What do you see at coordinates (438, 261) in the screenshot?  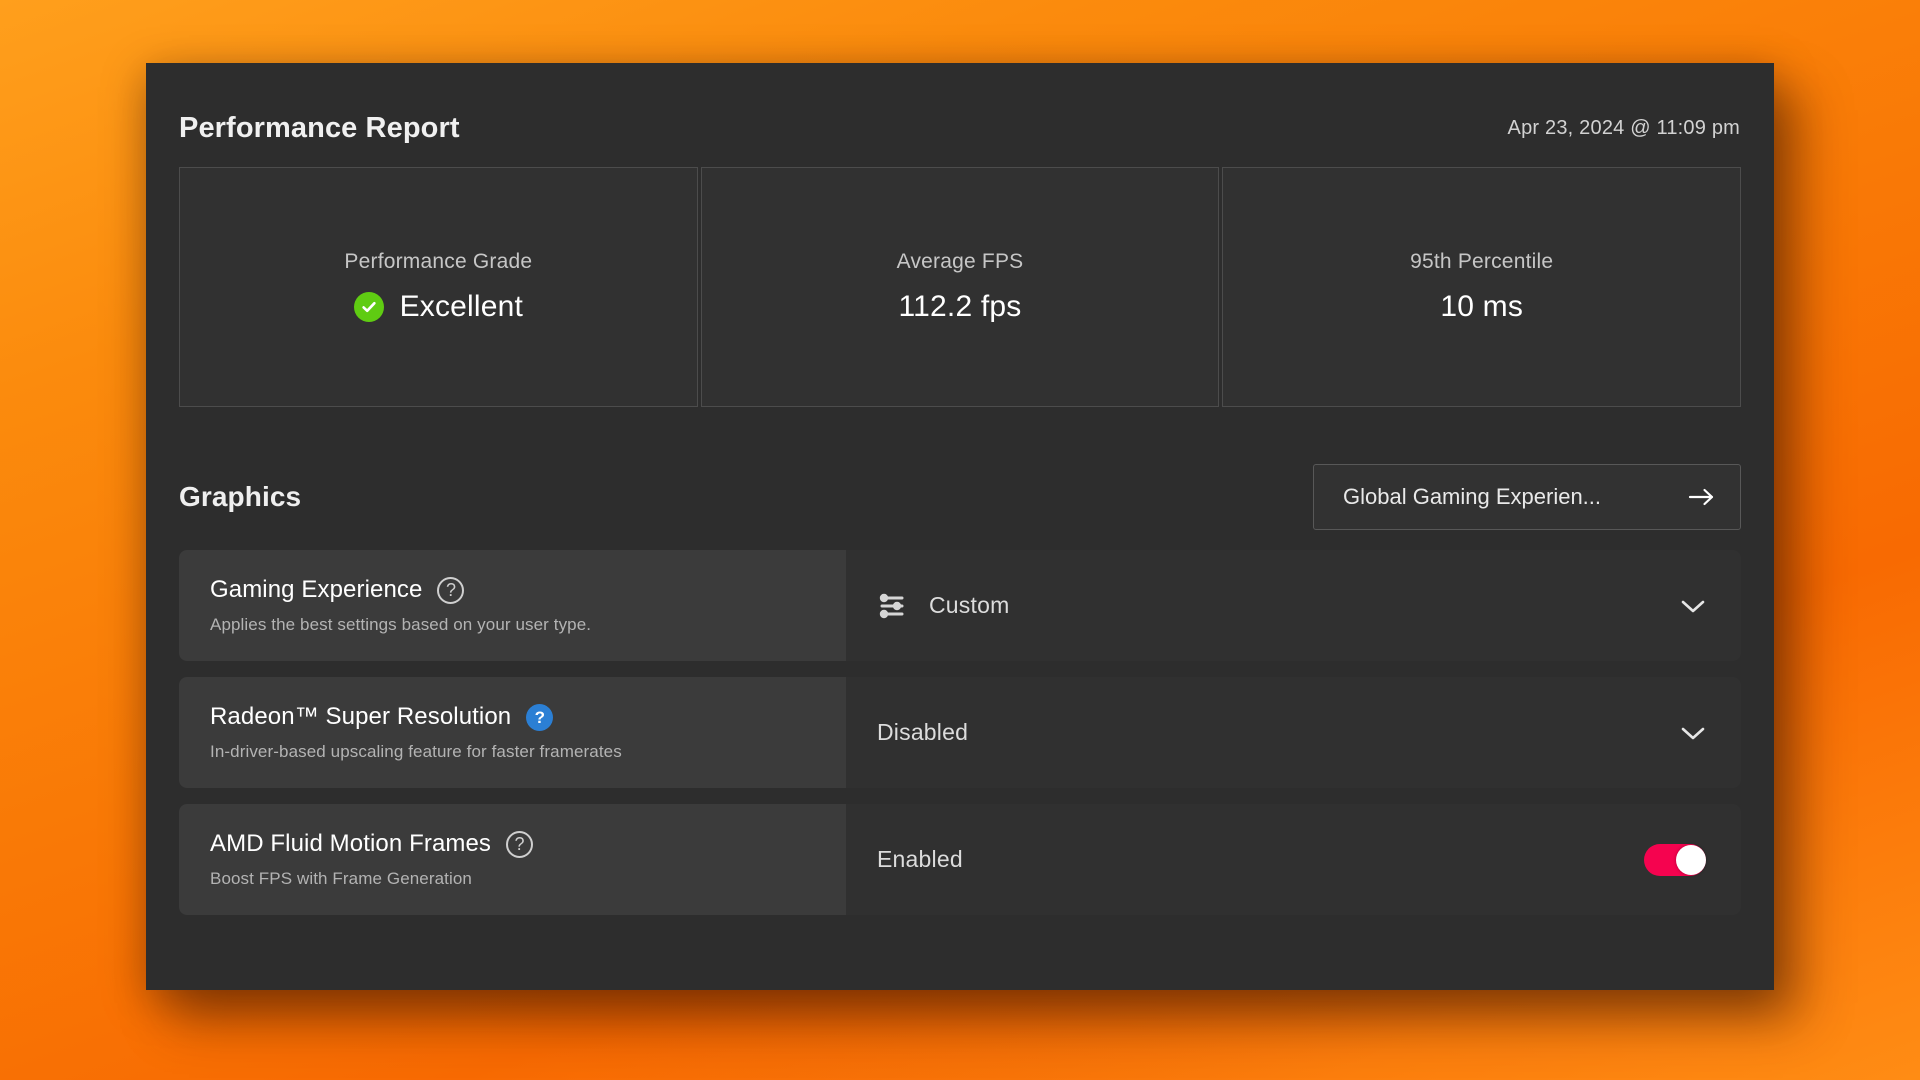 I see `stat-label: Performance Grade` at bounding box center [438, 261].